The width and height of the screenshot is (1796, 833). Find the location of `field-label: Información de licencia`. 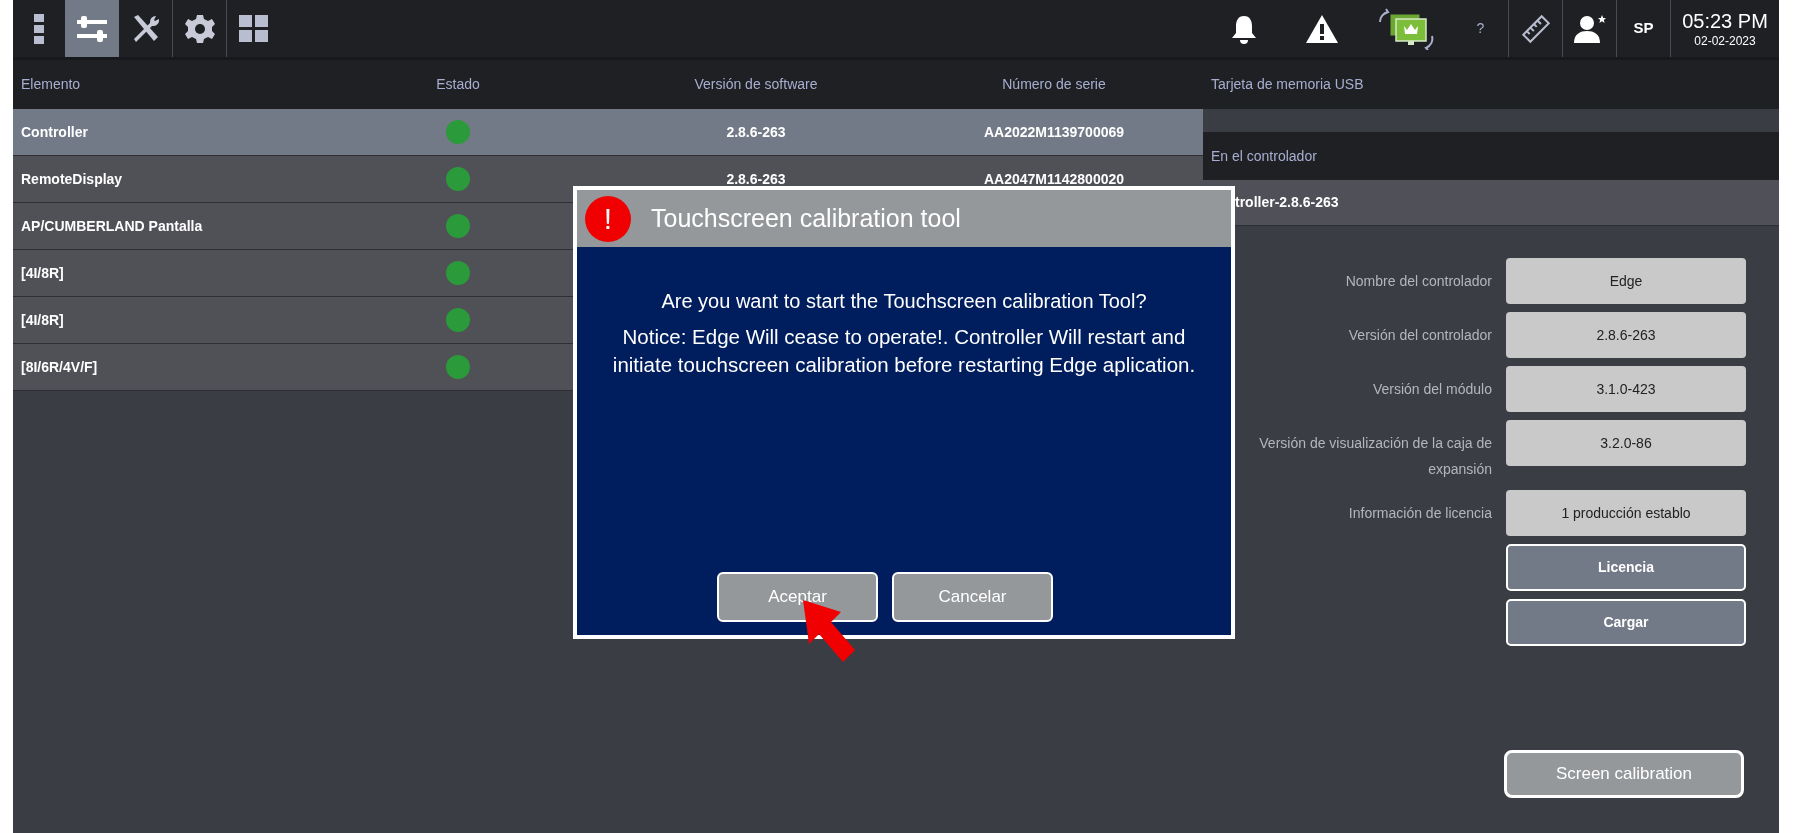

field-label: Información de licencia is located at coordinates (1419, 513).